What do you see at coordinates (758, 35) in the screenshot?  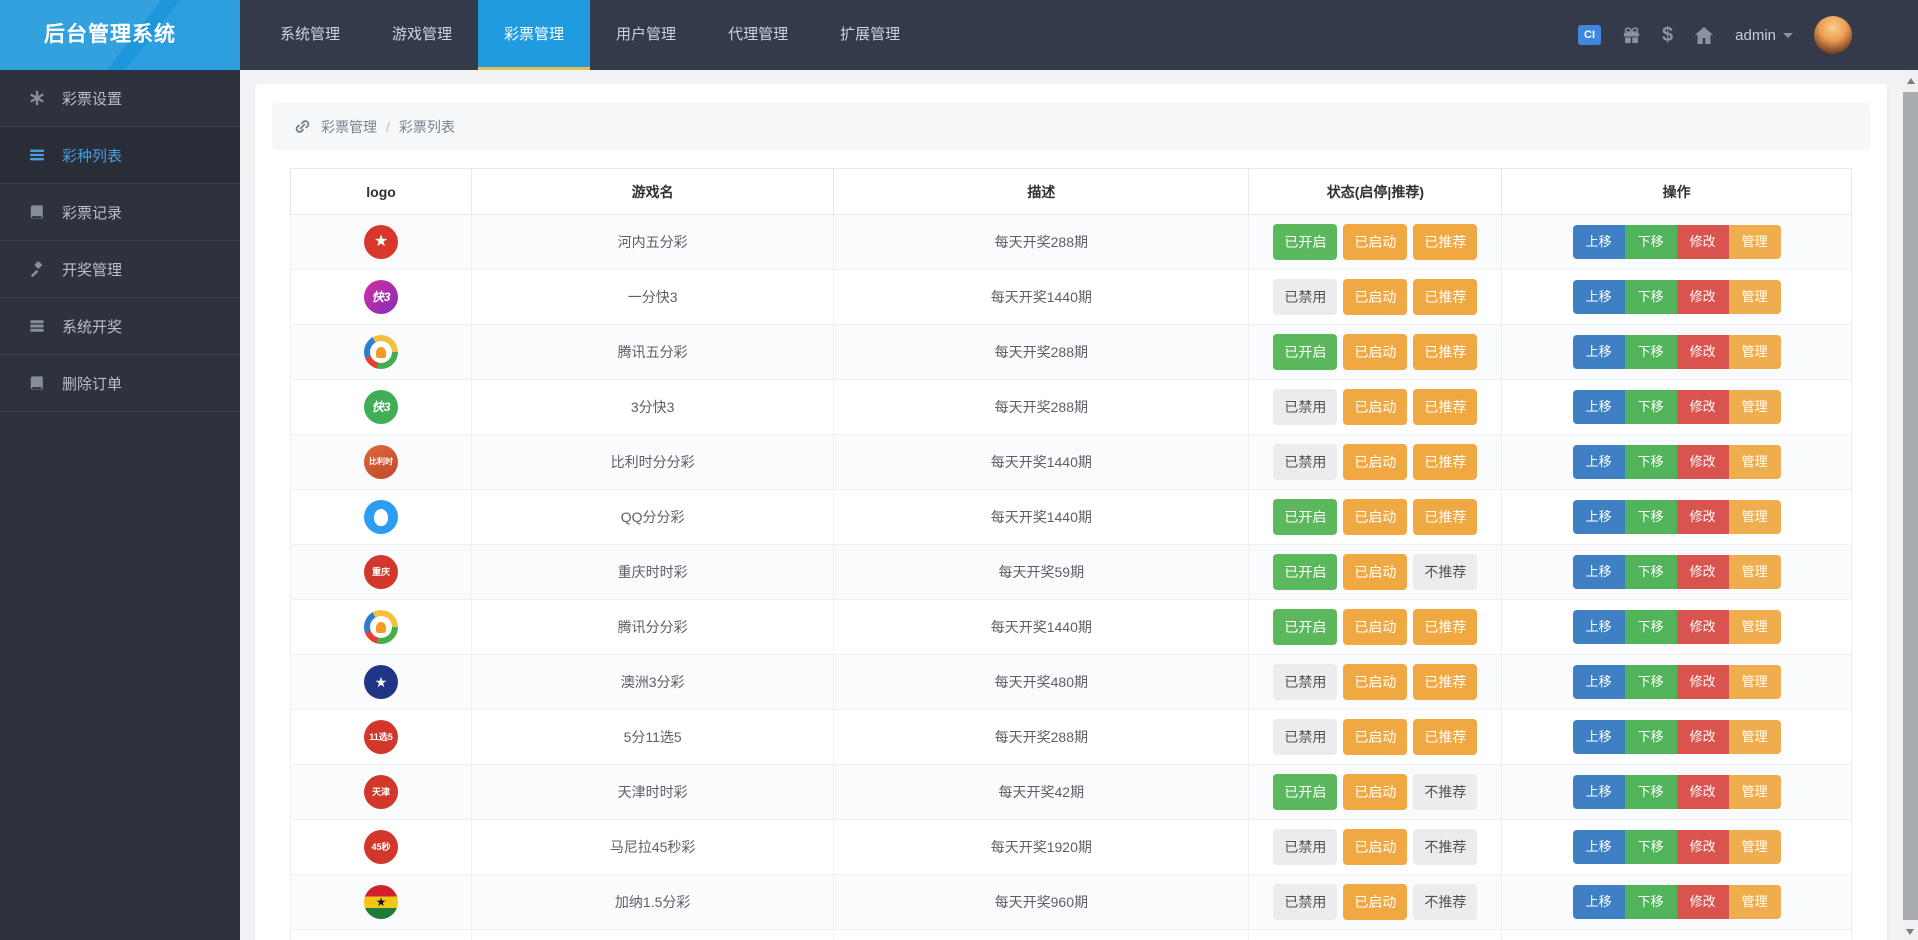 I see `nav-tab-agent: 代理管理` at bounding box center [758, 35].